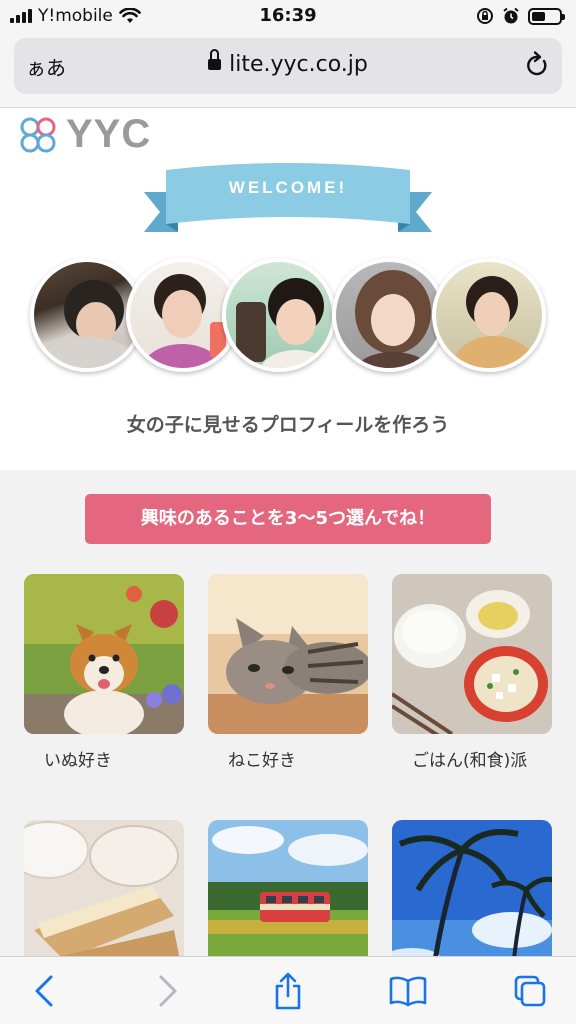 Image resolution: width=576 pixels, height=1024 pixels. I want to click on profile-photos, so click(288, 323).